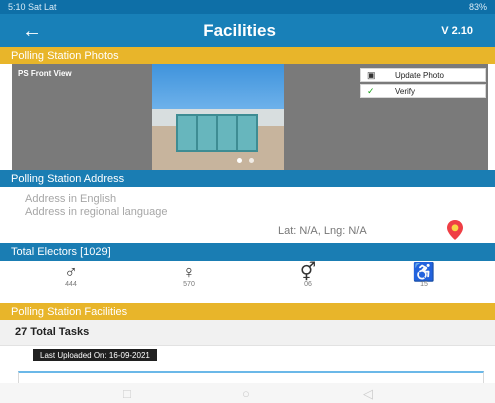  What do you see at coordinates (95, 355) in the screenshot?
I see `last-uploaded-badge: Last Uploaded On: 16-09-2021` at bounding box center [95, 355].